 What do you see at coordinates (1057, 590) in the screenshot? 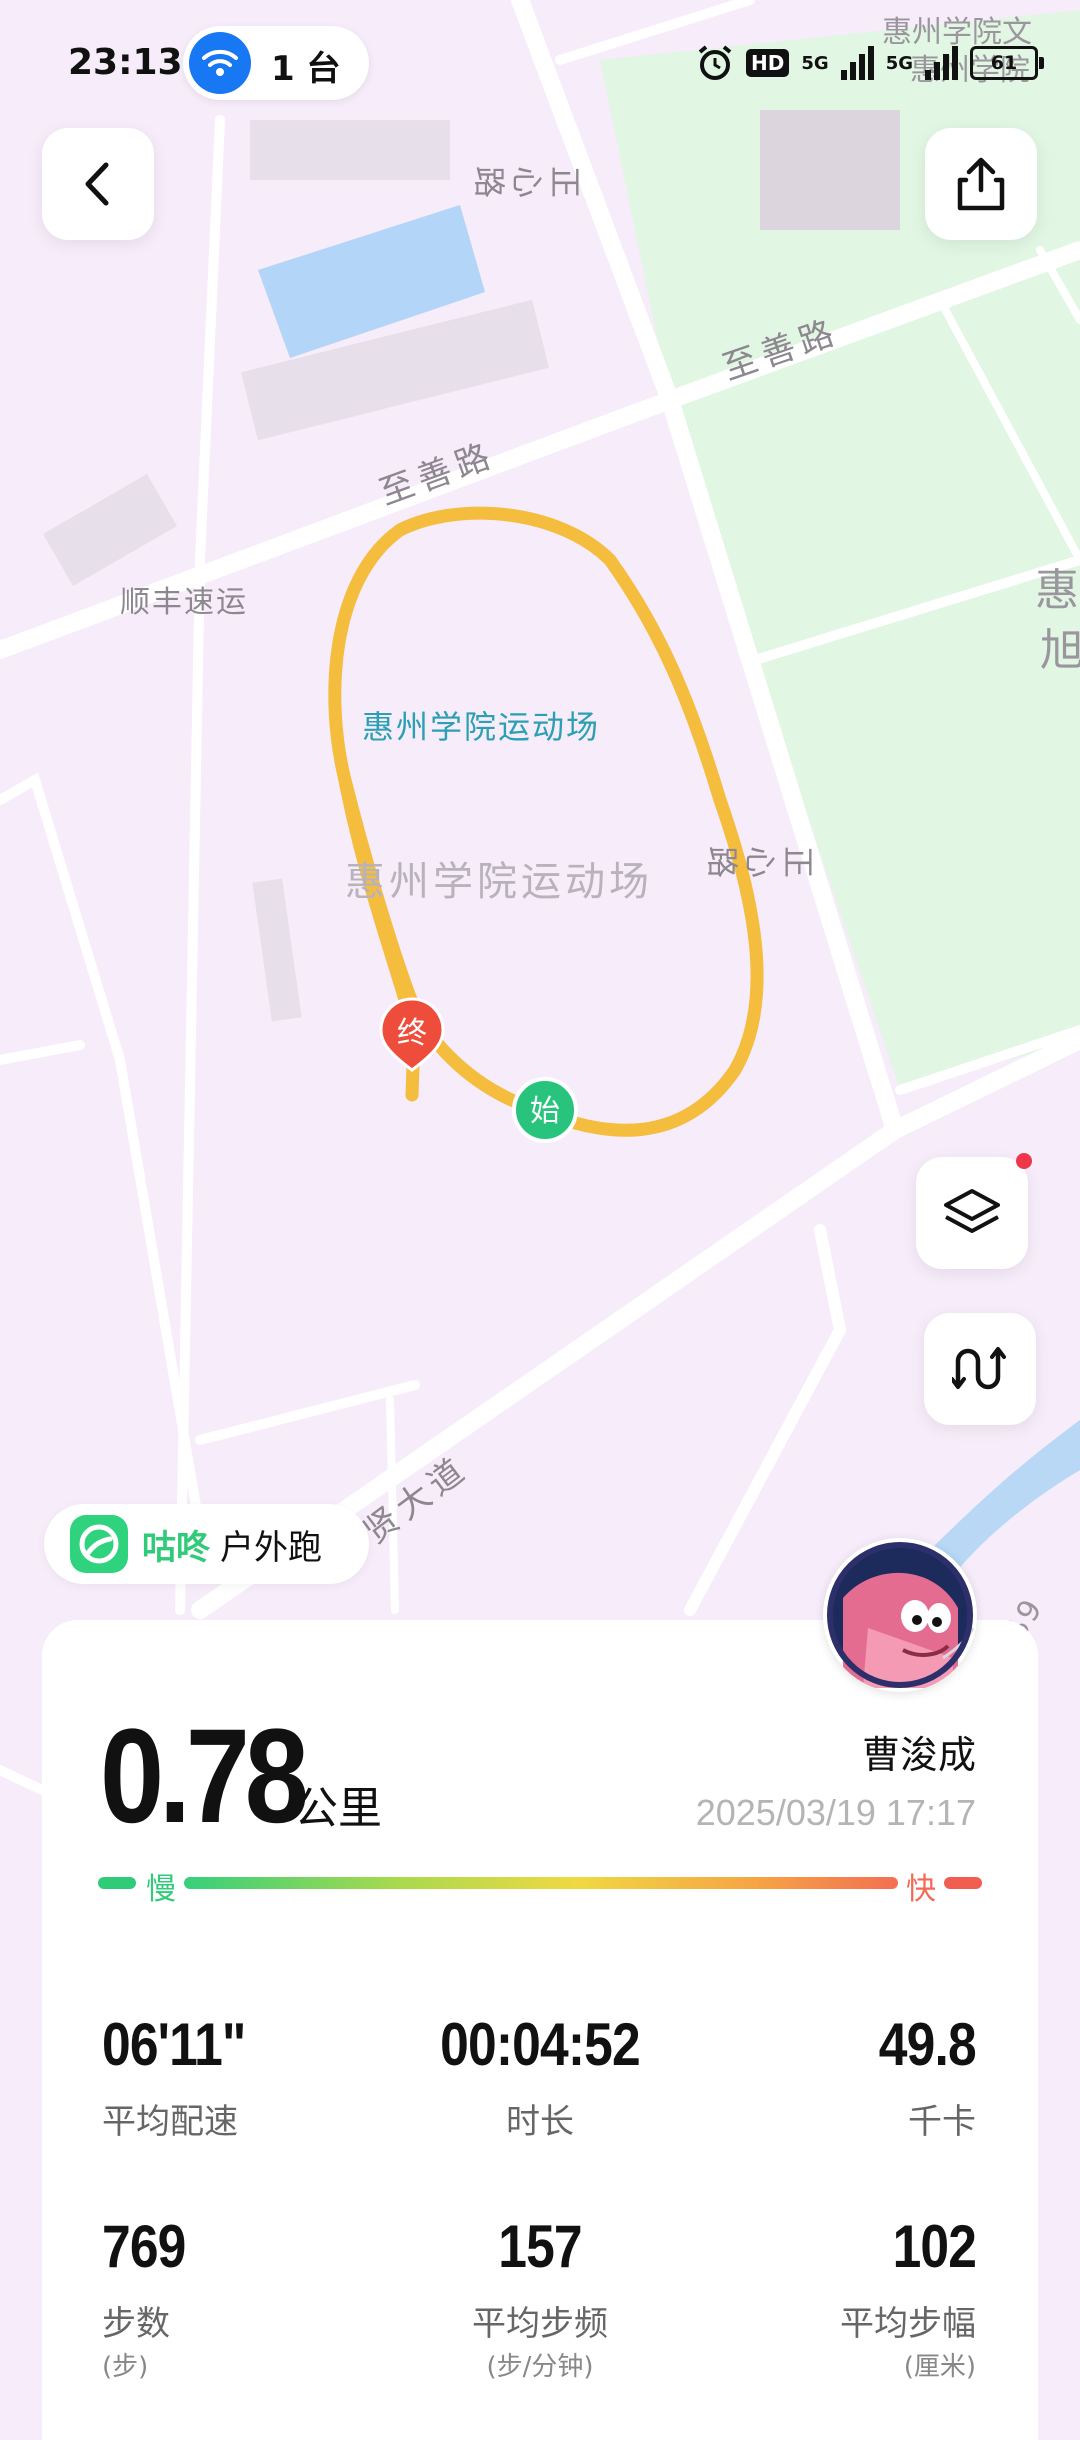
I see `map-label-corner: 惠` at bounding box center [1057, 590].